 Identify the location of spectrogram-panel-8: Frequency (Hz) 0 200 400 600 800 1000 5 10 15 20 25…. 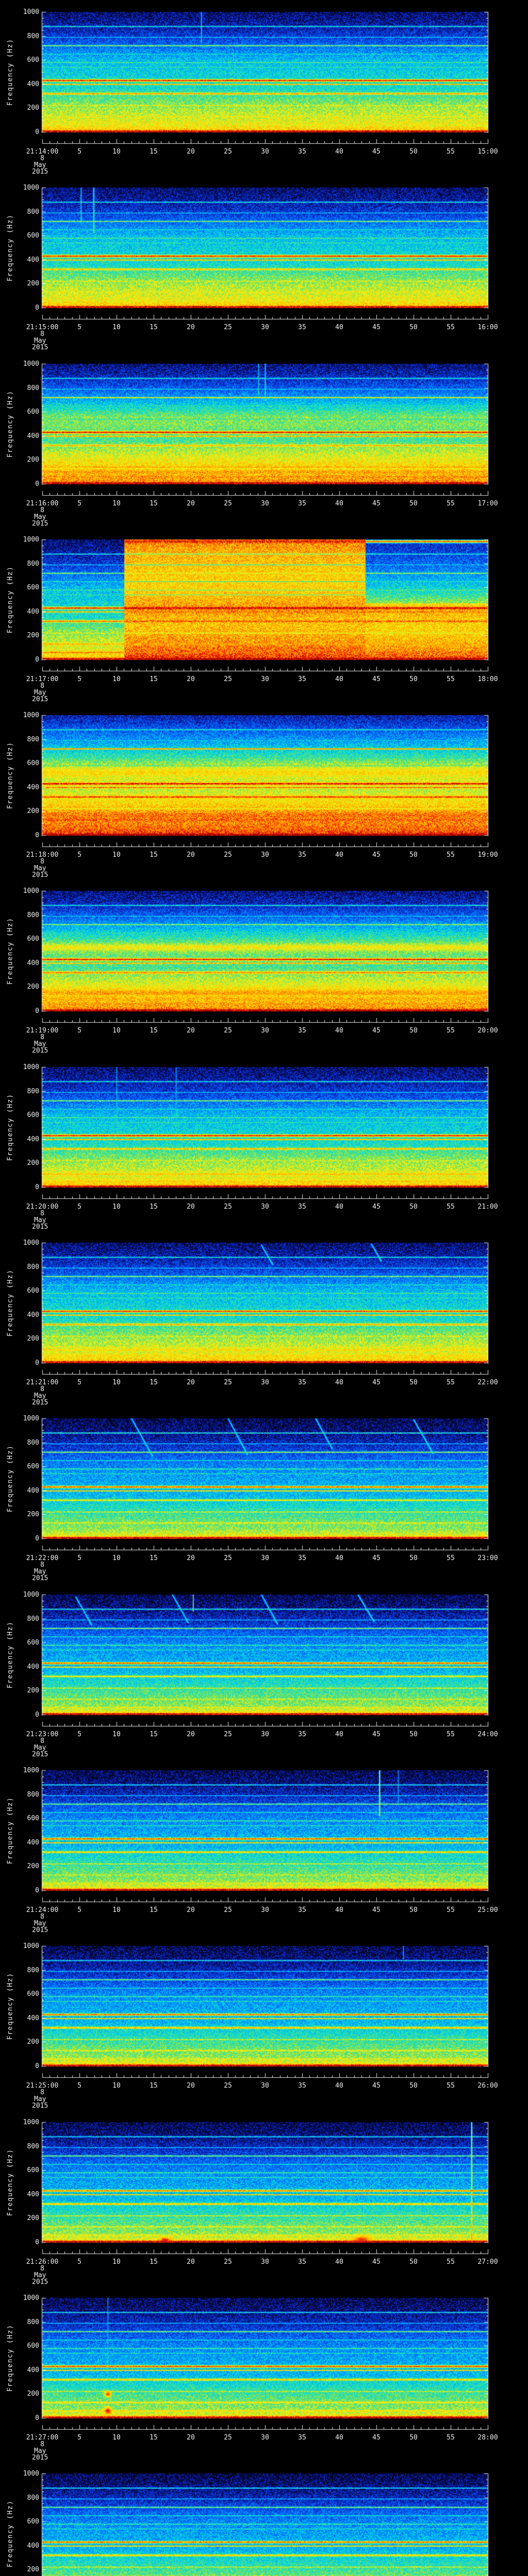
(264, 1319).